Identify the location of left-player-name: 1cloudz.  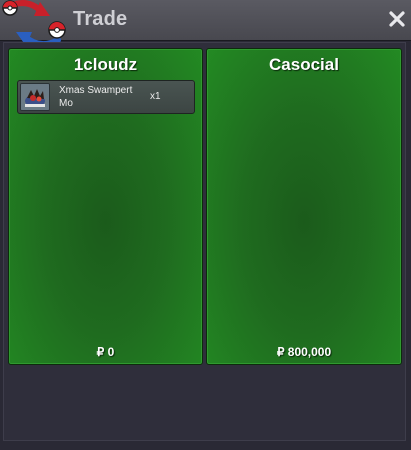
(105, 64).